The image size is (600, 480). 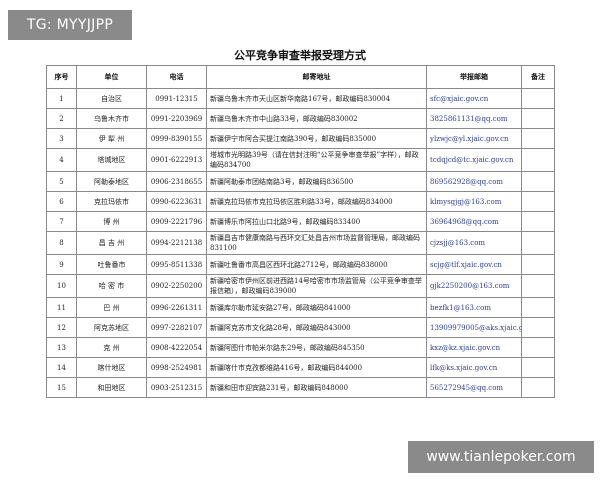 I want to click on table-header-row: 序号 单位 电话 邮寄地址 举报邮箱 备注, so click(x=300, y=77).